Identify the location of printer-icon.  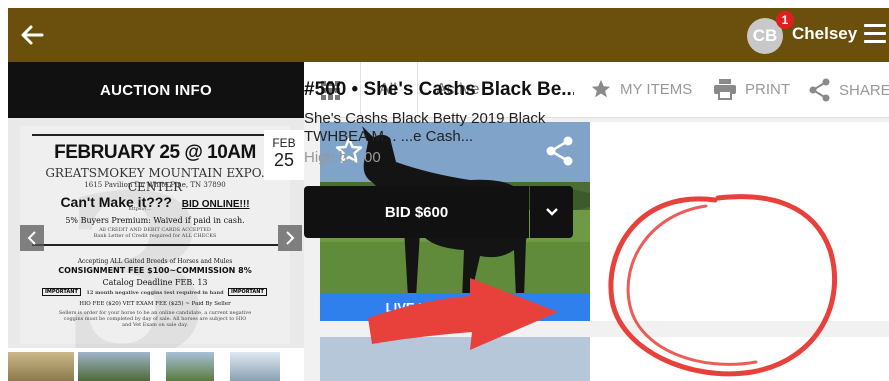
(725, 89).